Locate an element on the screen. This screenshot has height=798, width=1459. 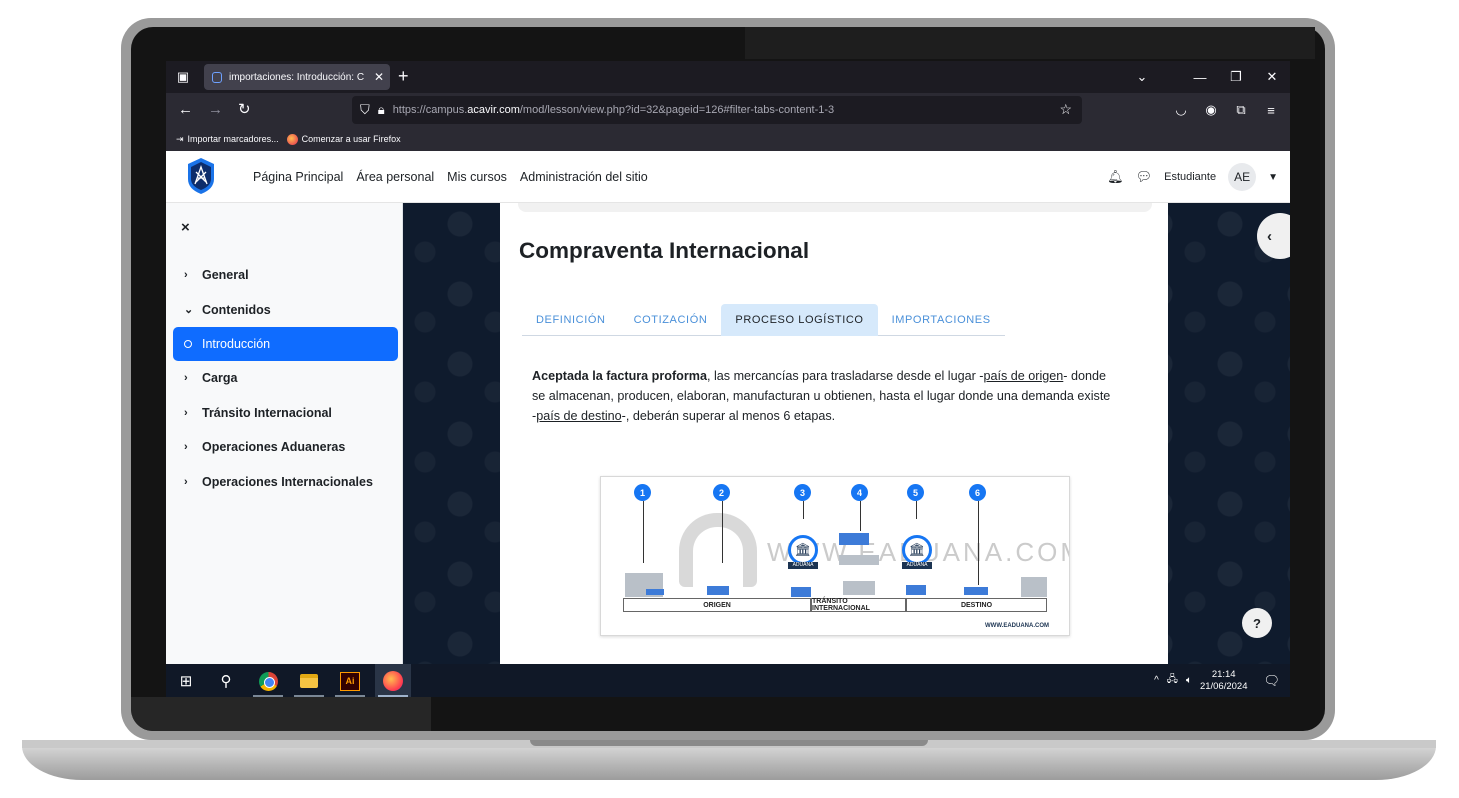
chevron-down-icon: ▼ is located at coordinates (1273, 177).